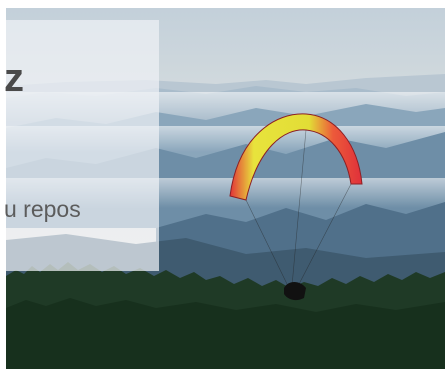  Describe the element at coordinates (42, 209) in the screenshot. I see `card-text: u repos` at that location.